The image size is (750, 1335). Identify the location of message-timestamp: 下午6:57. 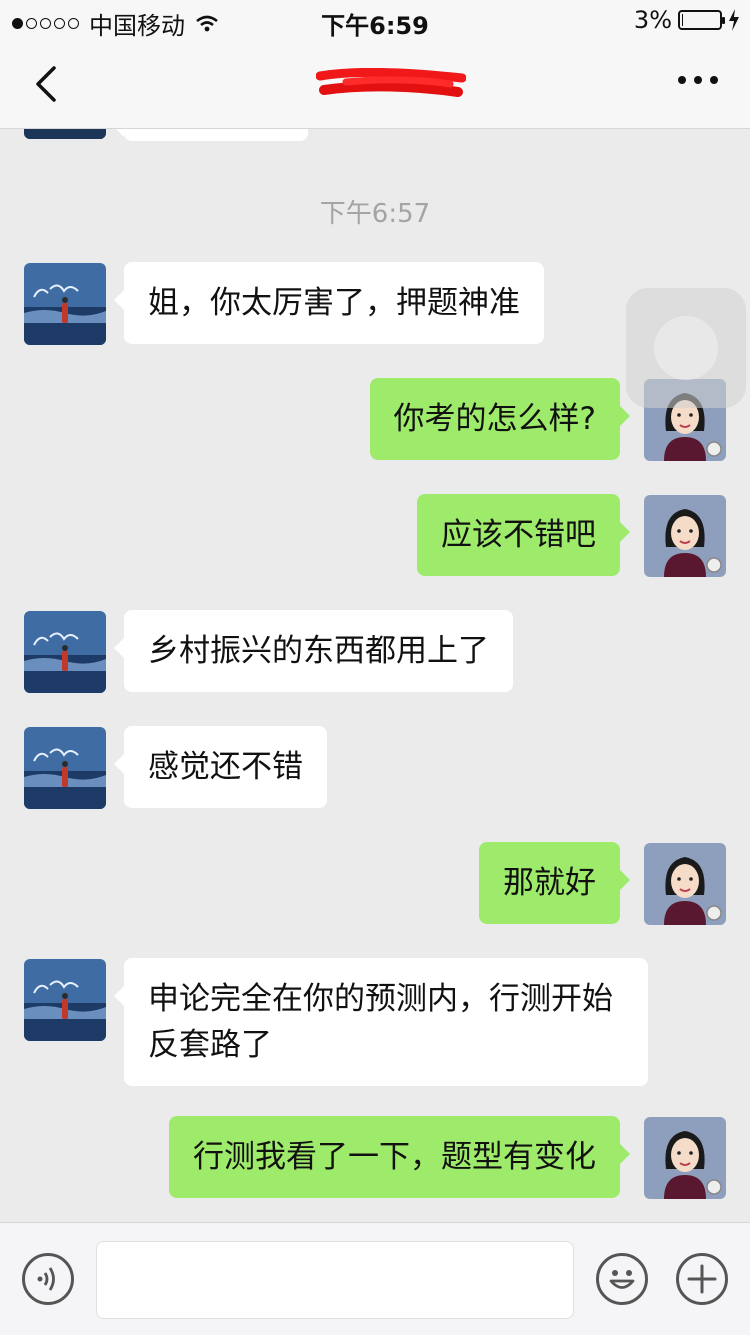
(375, 214).